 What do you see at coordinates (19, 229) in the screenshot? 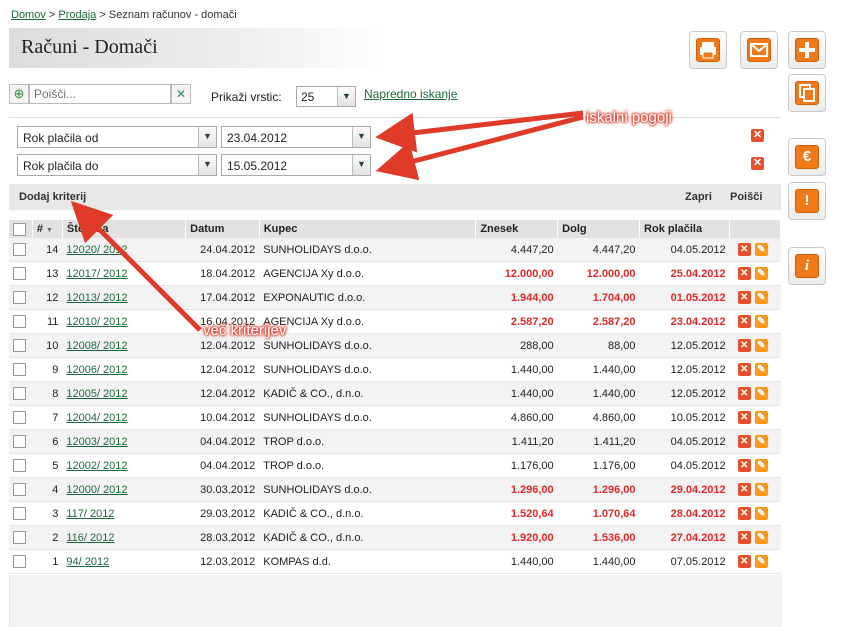
I see `select-all-checkbox` at bounding box center [19, 229].